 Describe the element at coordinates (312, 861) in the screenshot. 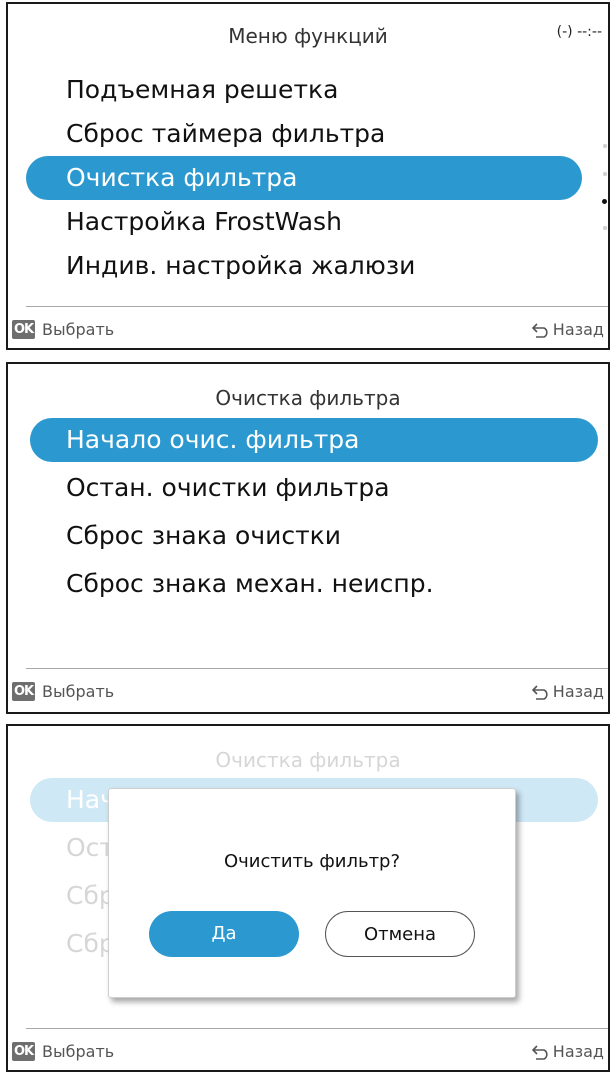

I see `dialog-question: Очистить фильтр?` at that location.